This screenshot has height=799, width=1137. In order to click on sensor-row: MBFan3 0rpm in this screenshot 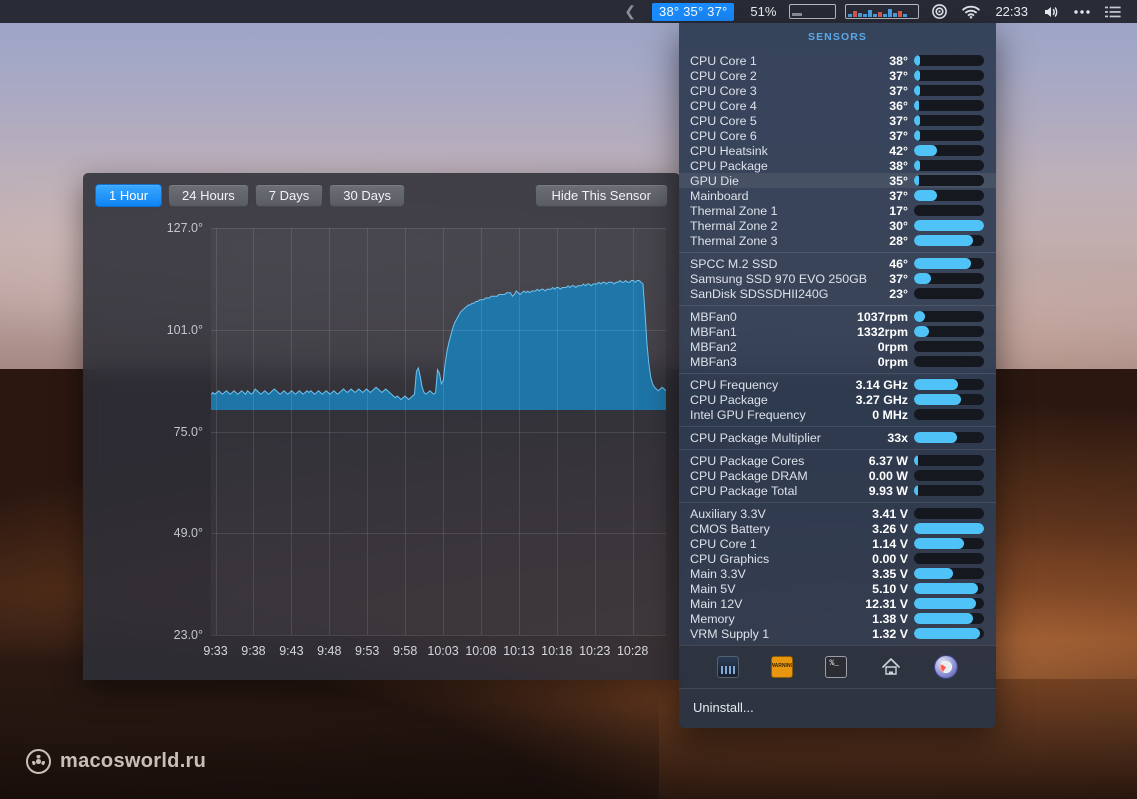, I will do `click(837, 361)`.